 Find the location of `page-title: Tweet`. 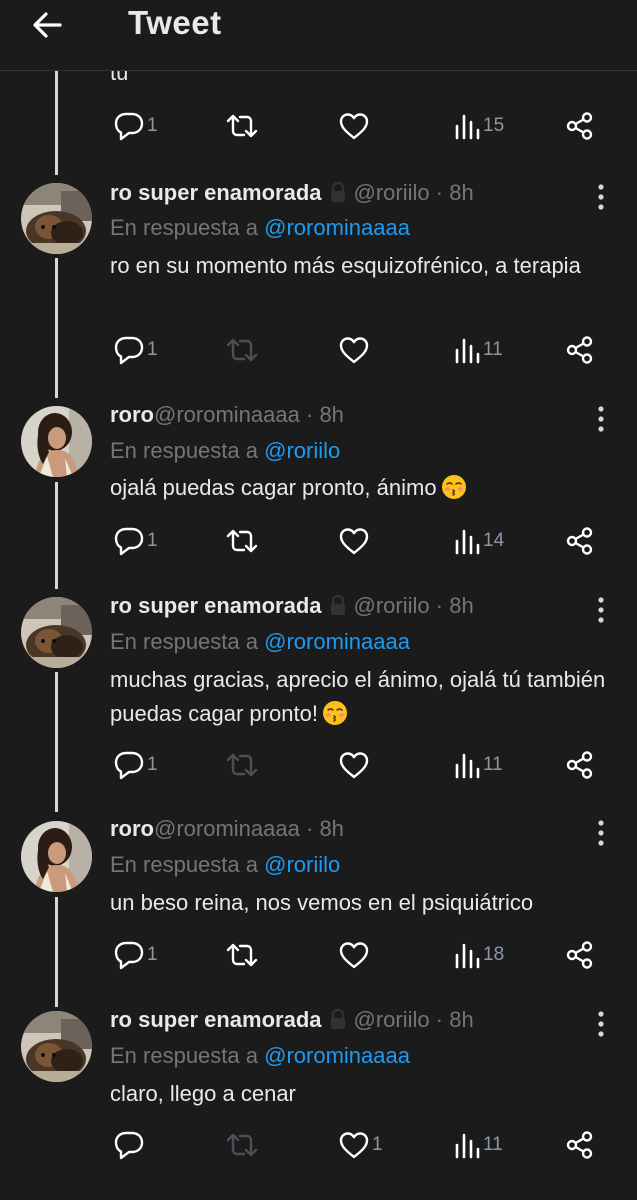

page-title: Tweet is located at coordinates (175, 22).